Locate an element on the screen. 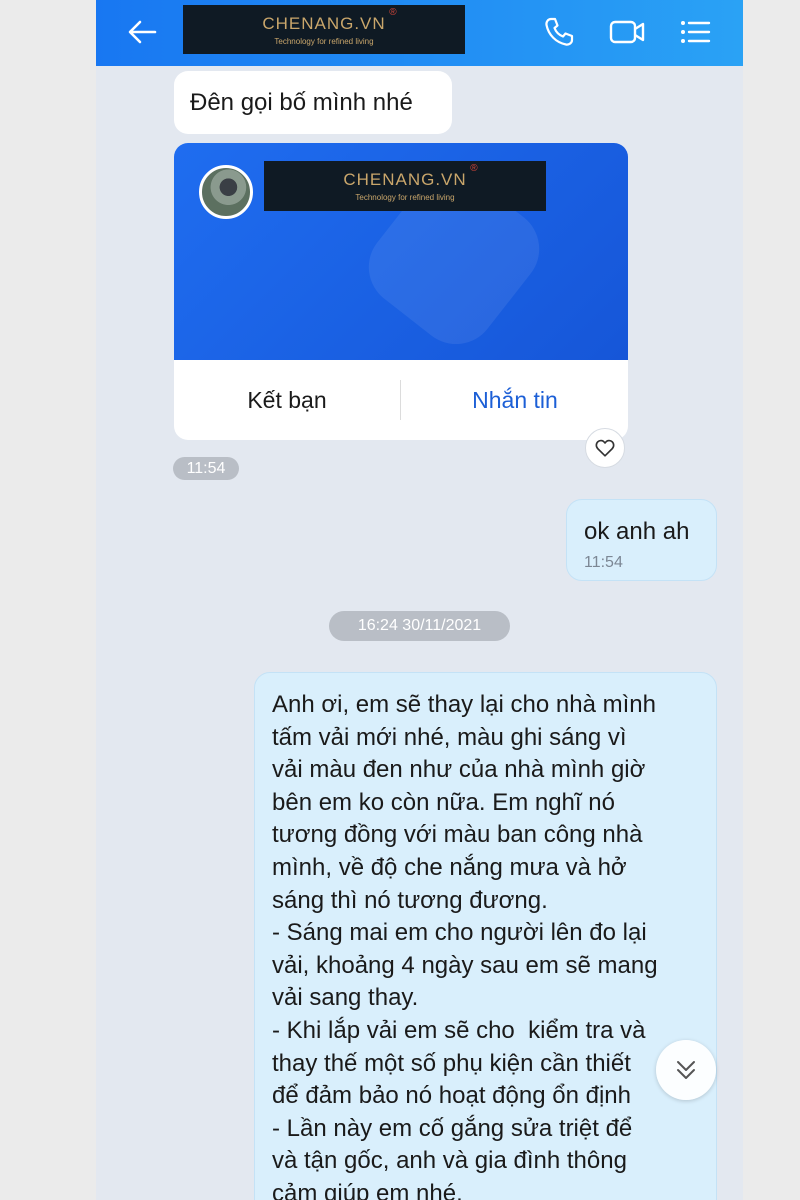 This screenshot has width=800, height=1200. message-line: - Khi lắp vải em sẽ cho kiểm tra và is located at coordinates (459, 1030).